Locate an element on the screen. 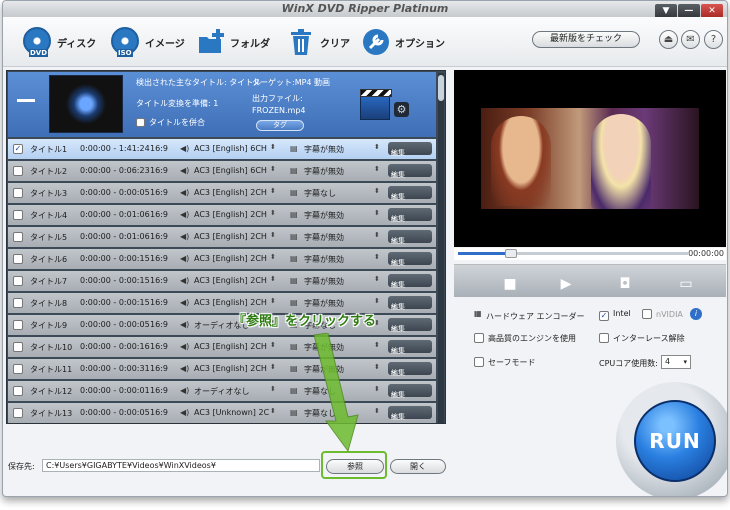 The width and height of the screenshot is (730, 510). cpu-core-select: 4 ▾ is located at coordinates (676, 362).